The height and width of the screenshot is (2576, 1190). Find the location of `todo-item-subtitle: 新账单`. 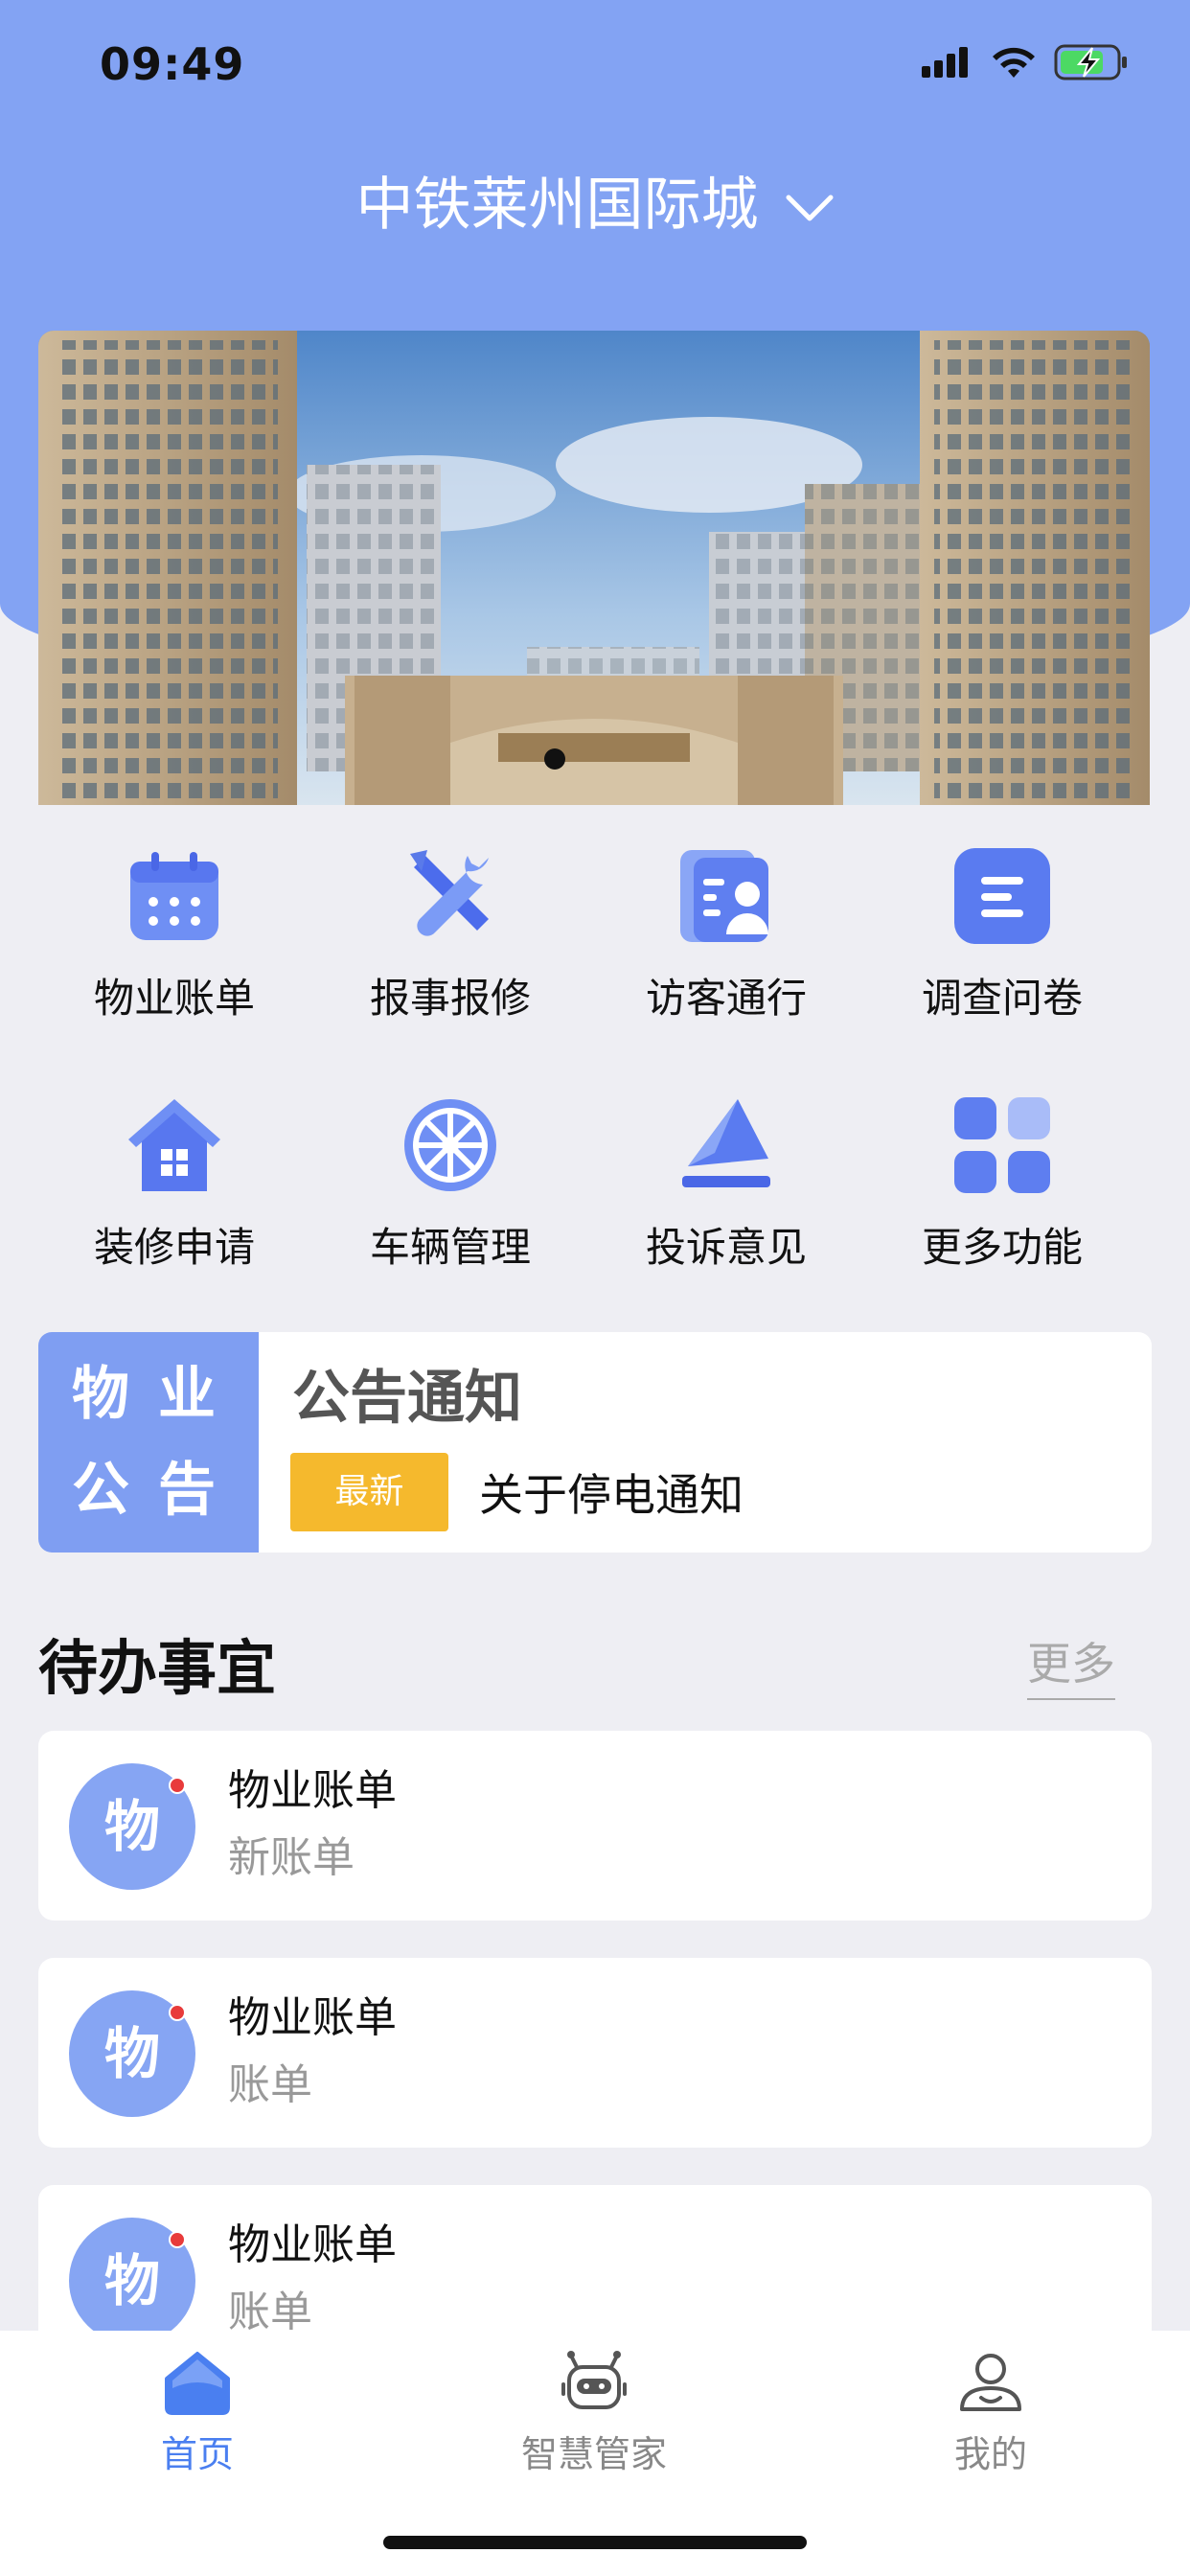

todo-item-subtitle: 新账单 is located at coordinates (292, 1857).